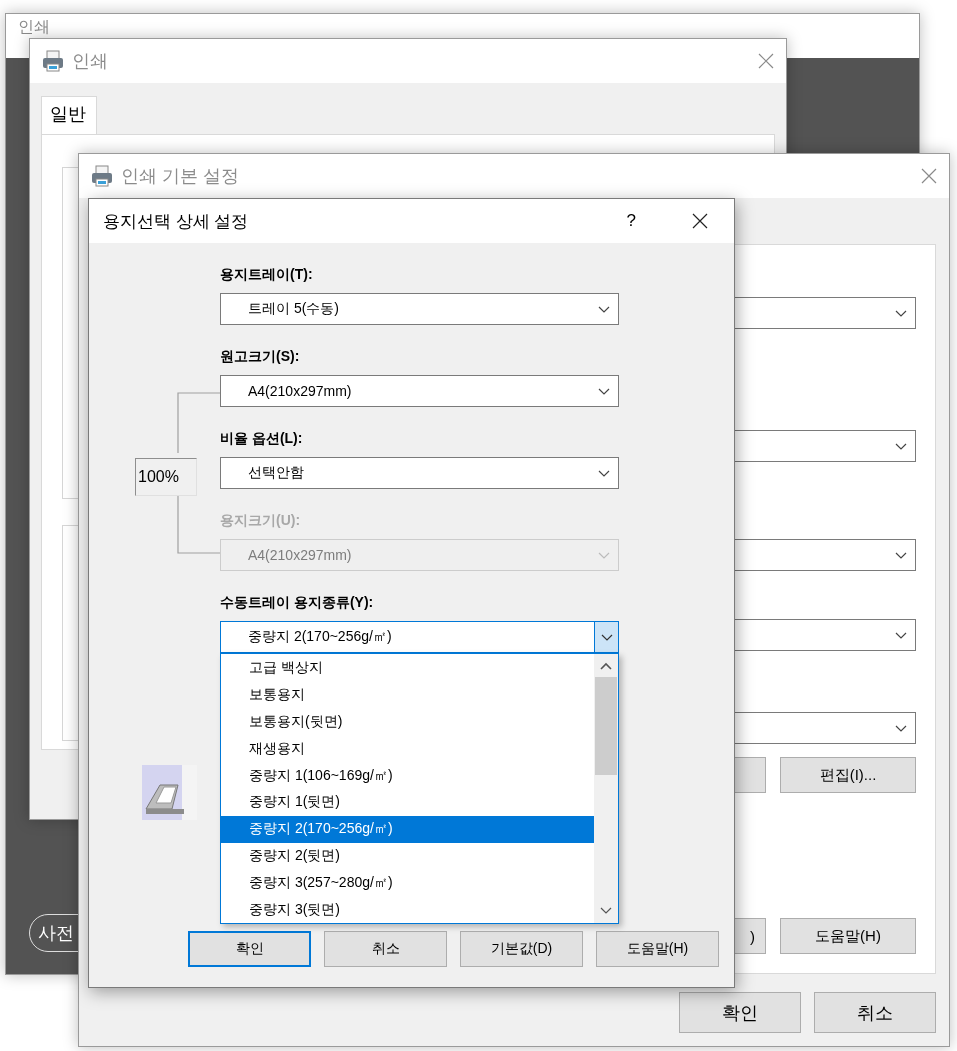  Describe the element at coordinates (260, 356) in the screenshot. I see `field-label: 원고크기(S):` at that location.